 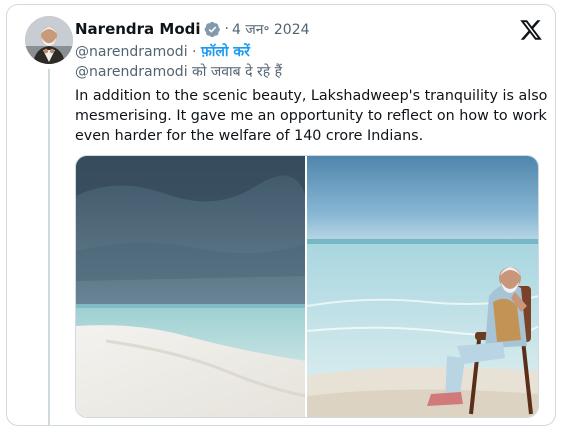 I want to click on thread-connector-line, so click(x=49, y=247).